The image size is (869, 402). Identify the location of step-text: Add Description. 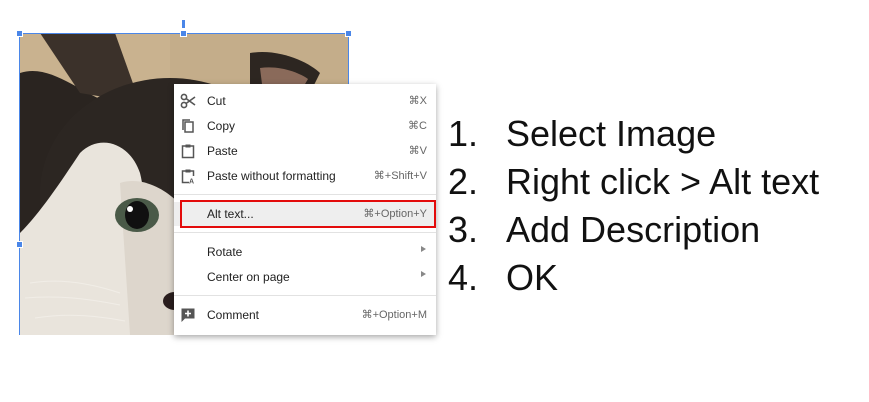
(633, 229).